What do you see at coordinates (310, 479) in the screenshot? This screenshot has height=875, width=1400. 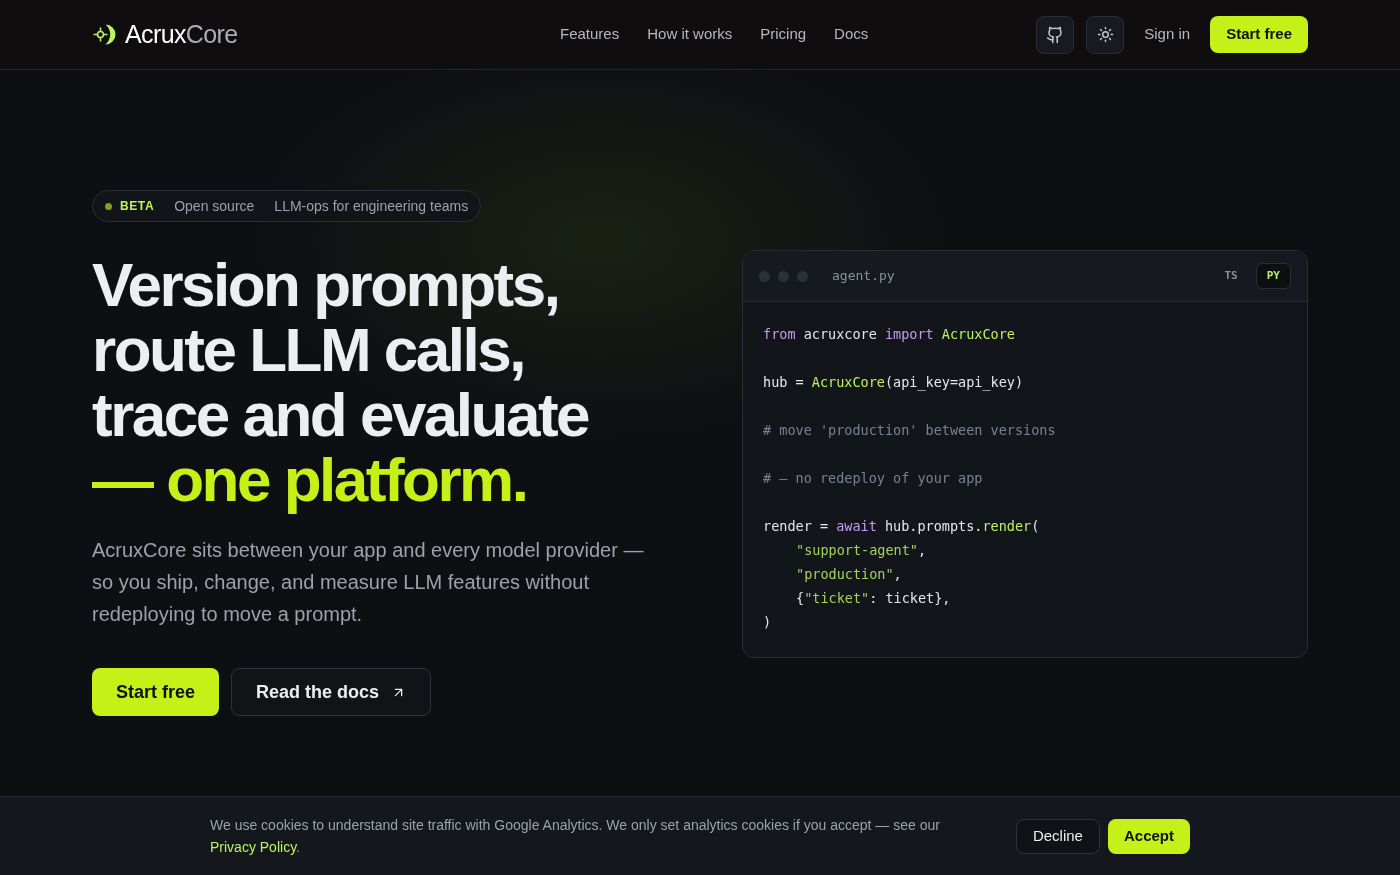 I see `headline-line: — one platform.` at bounding box center [310, 479].